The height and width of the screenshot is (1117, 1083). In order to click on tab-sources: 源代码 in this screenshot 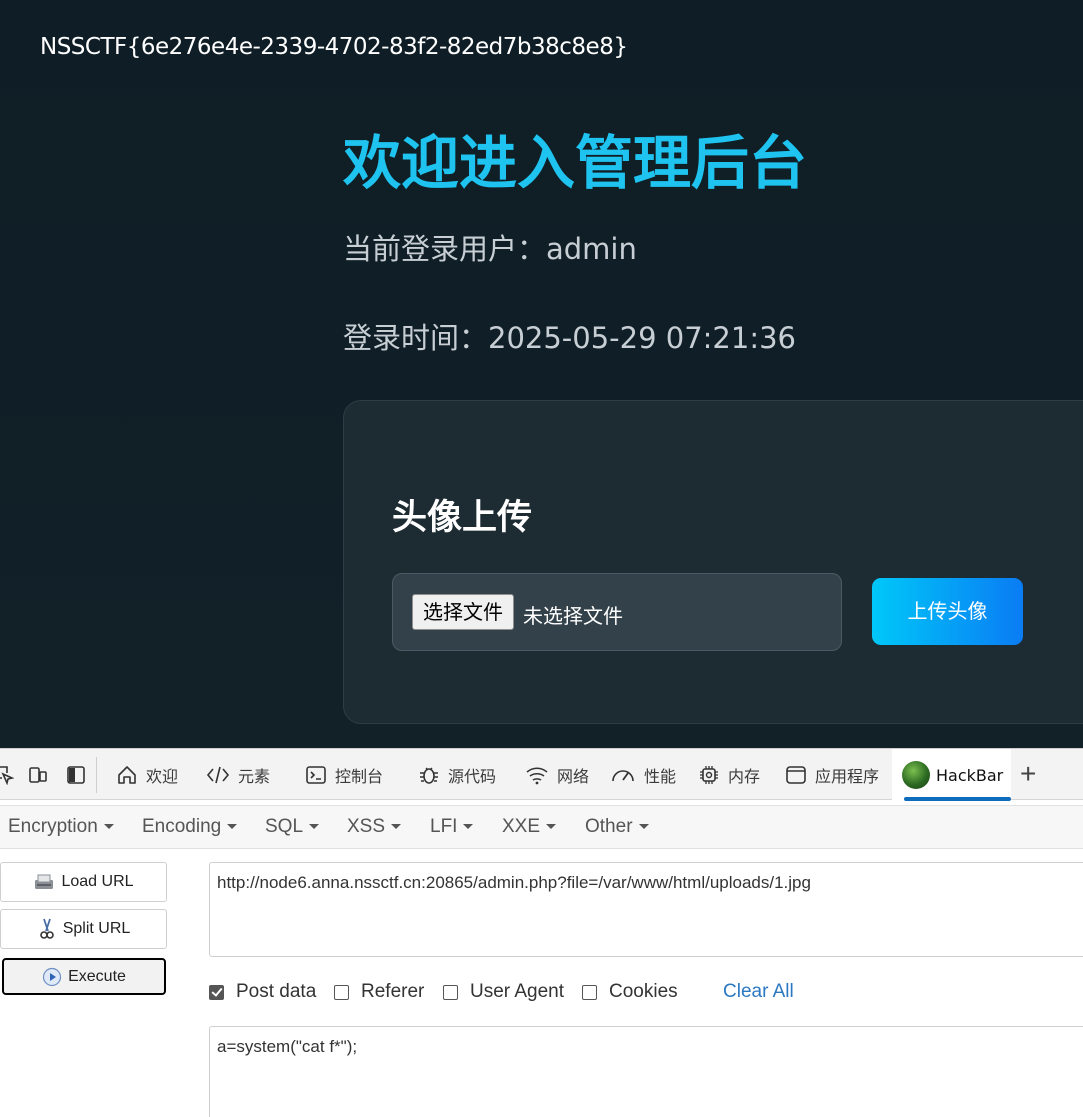, I will do `click(457, 775)`.